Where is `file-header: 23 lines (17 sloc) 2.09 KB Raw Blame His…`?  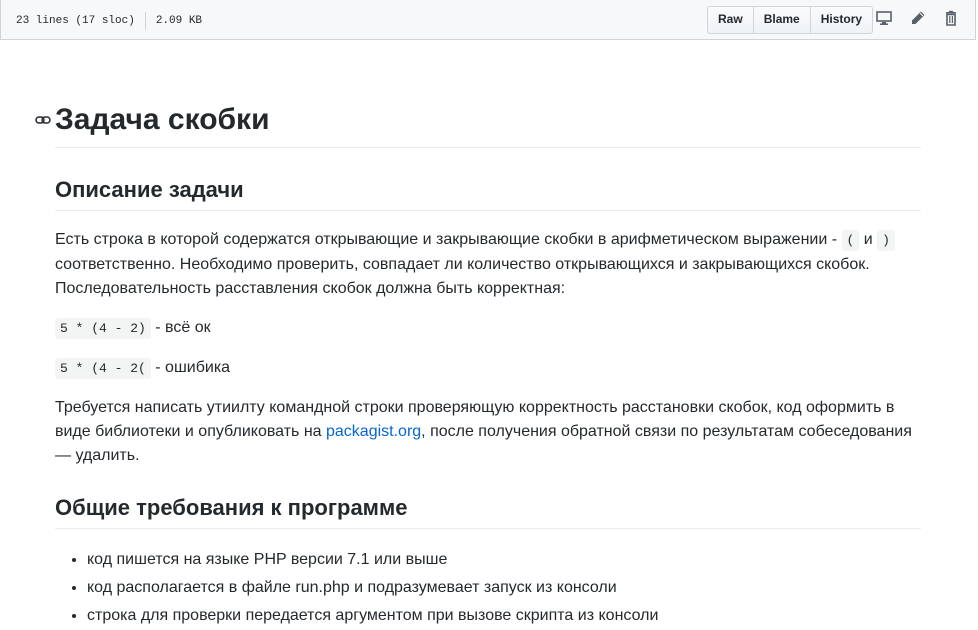 file-header: 23 lines (17 sloc) 2.09 KB Raw Blame His… is located at coordinates (488, 20).